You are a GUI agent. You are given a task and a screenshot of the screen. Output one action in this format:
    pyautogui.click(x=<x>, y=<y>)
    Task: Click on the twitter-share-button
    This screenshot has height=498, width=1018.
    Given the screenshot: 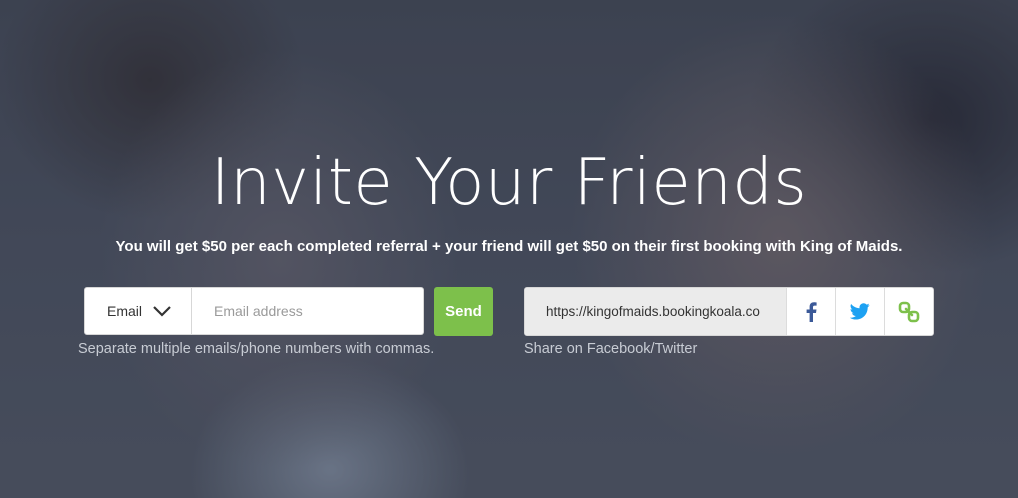 What is the action you would take?
    pyautogui.click(x=860, y=311)
    